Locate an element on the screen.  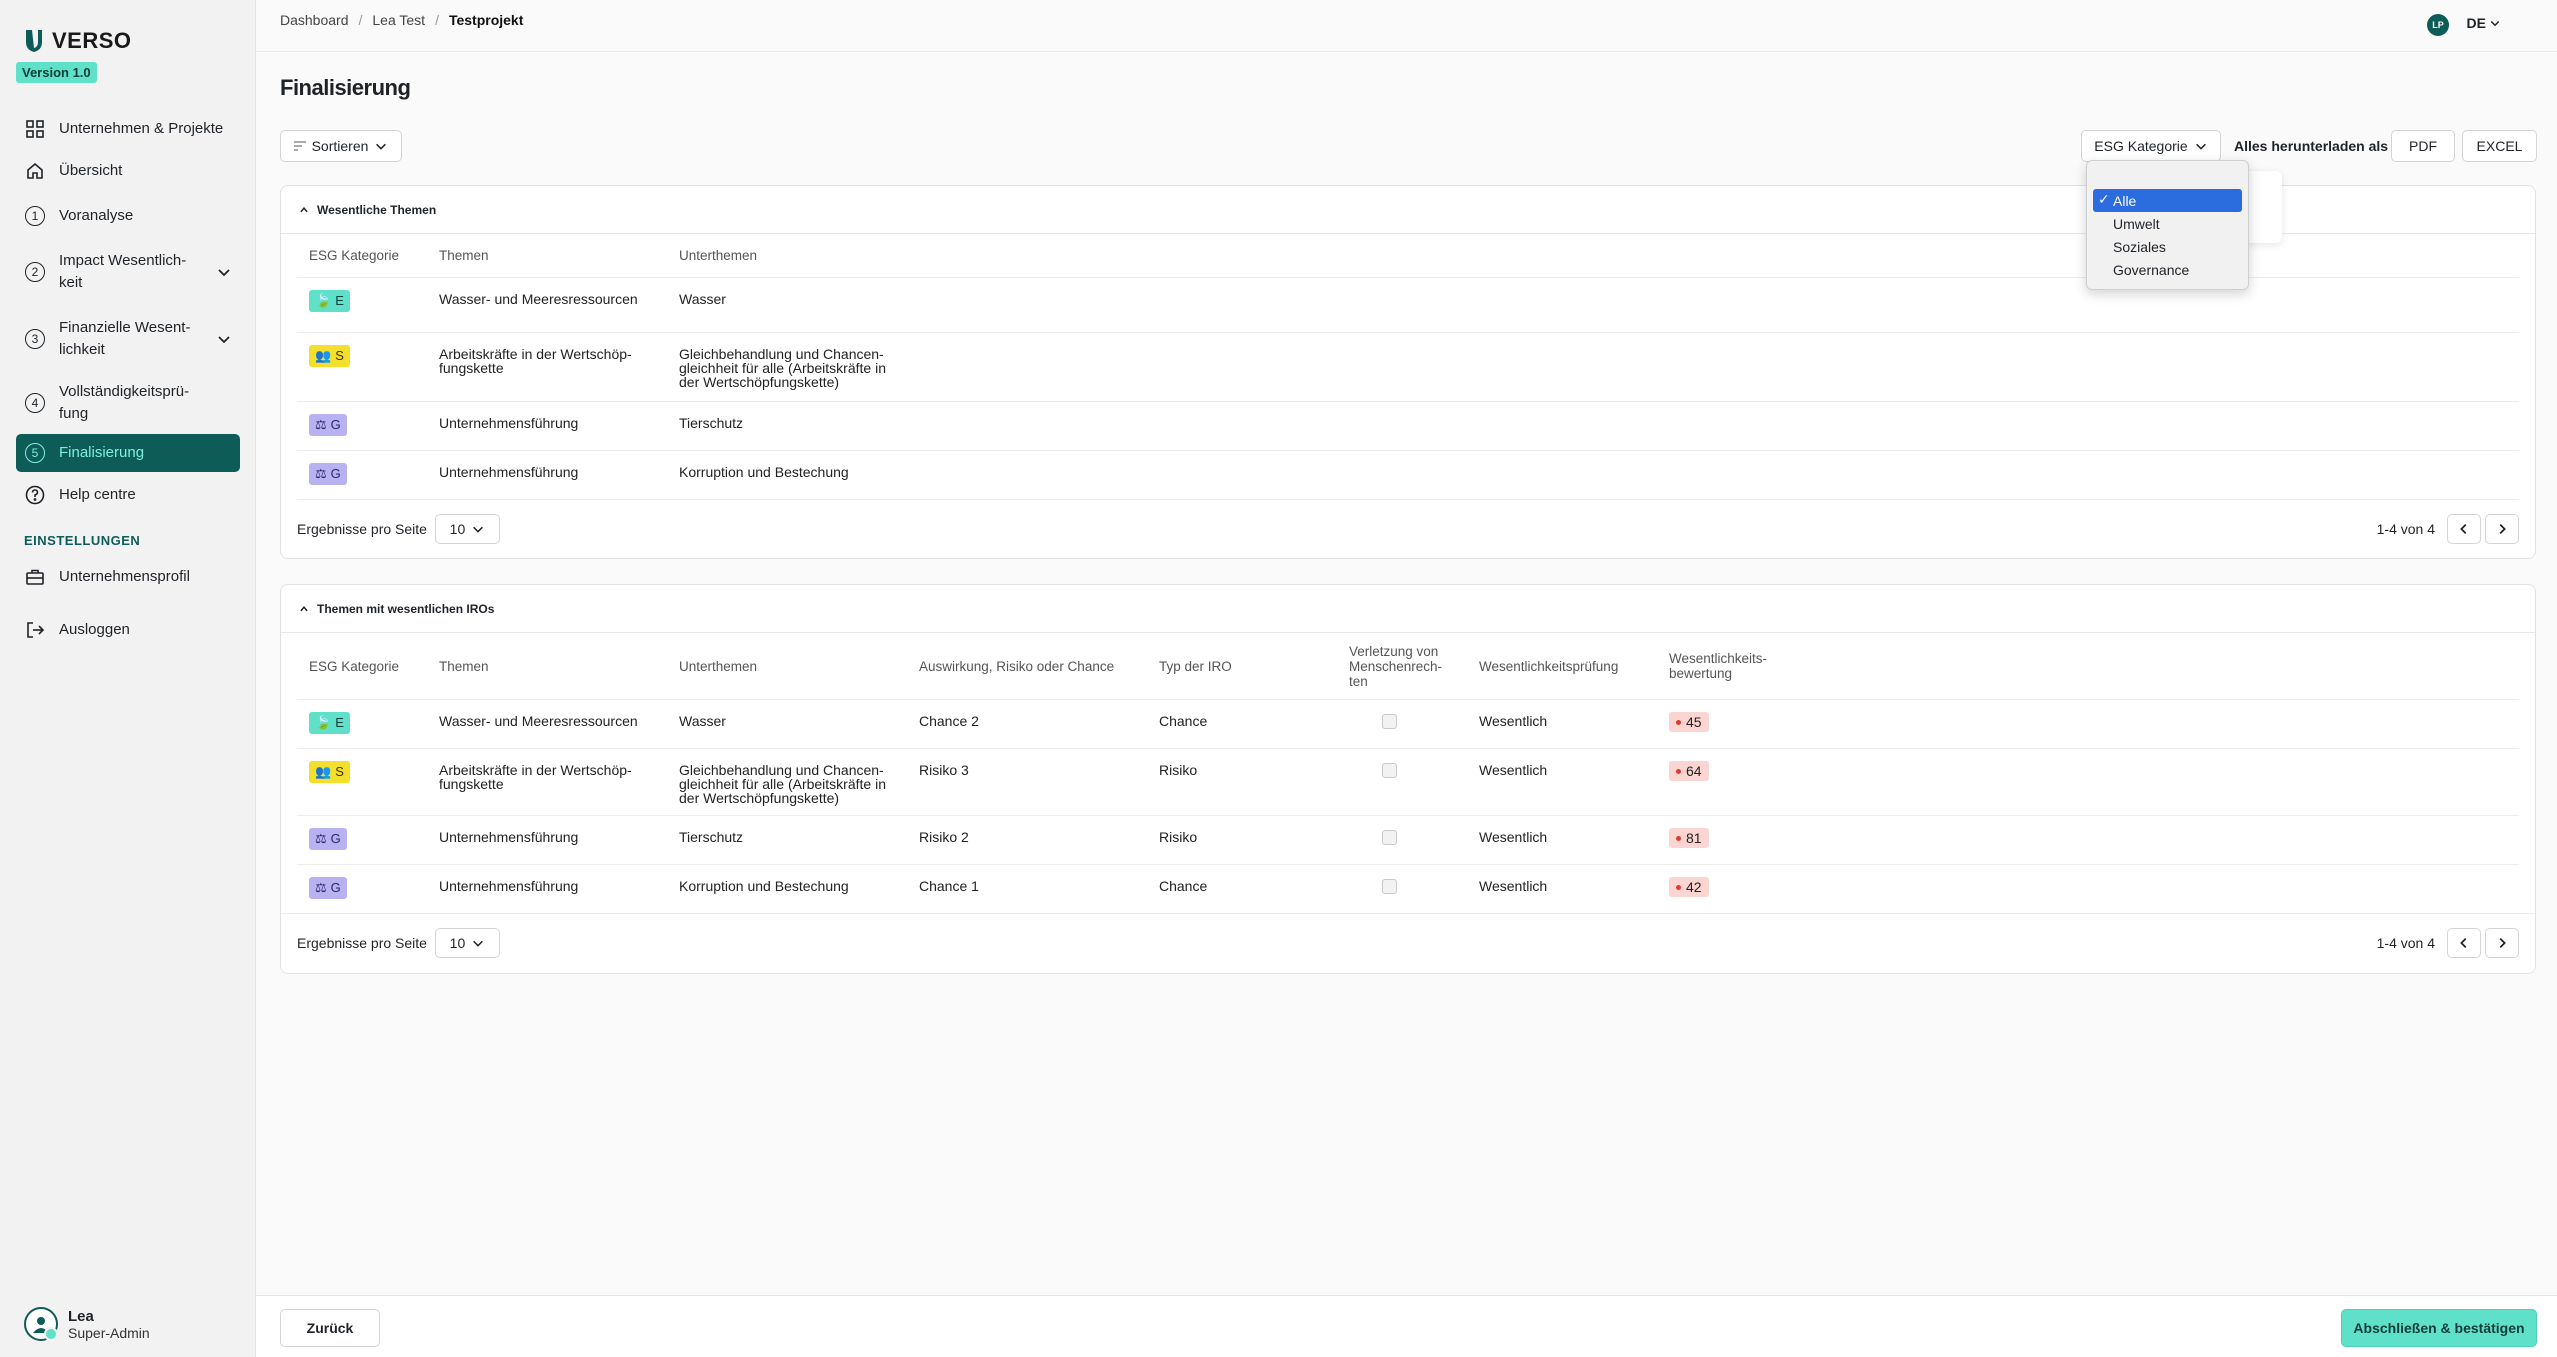
column-header: Wesentlichkeitsprüfung is located at coordinates (1562, 666).